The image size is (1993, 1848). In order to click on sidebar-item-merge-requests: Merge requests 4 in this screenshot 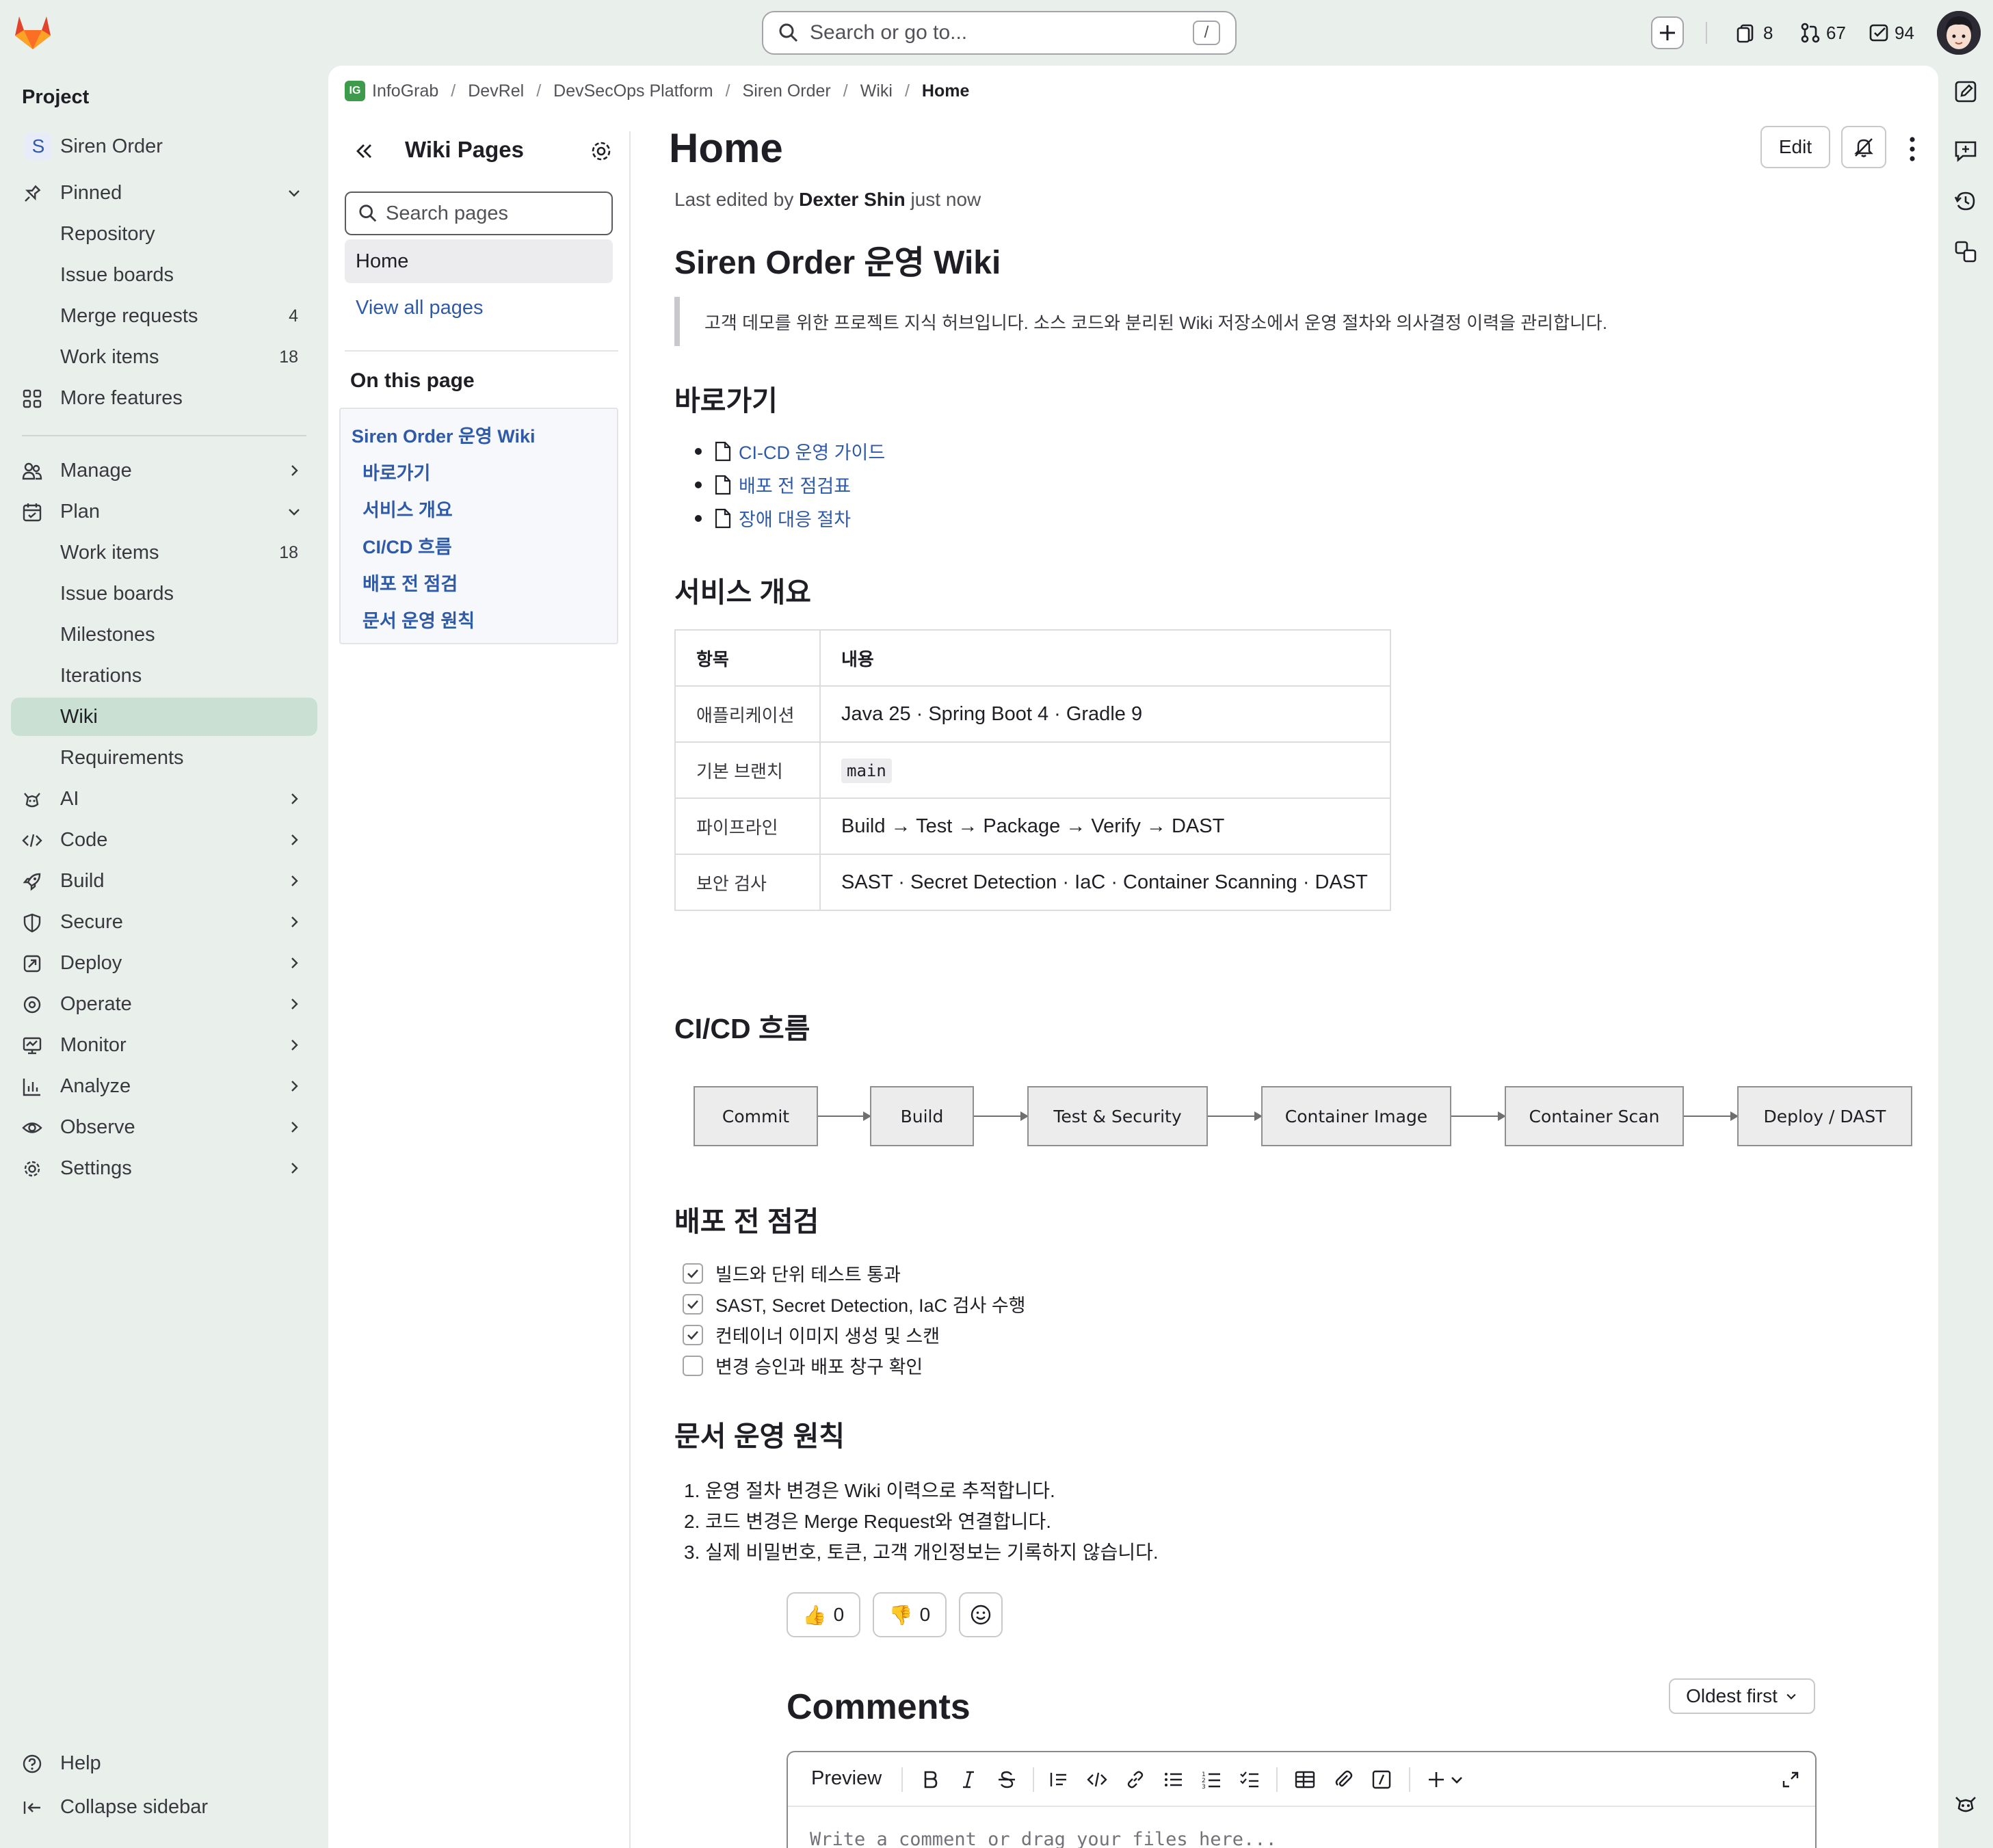, I will do `click(164, 316)`.